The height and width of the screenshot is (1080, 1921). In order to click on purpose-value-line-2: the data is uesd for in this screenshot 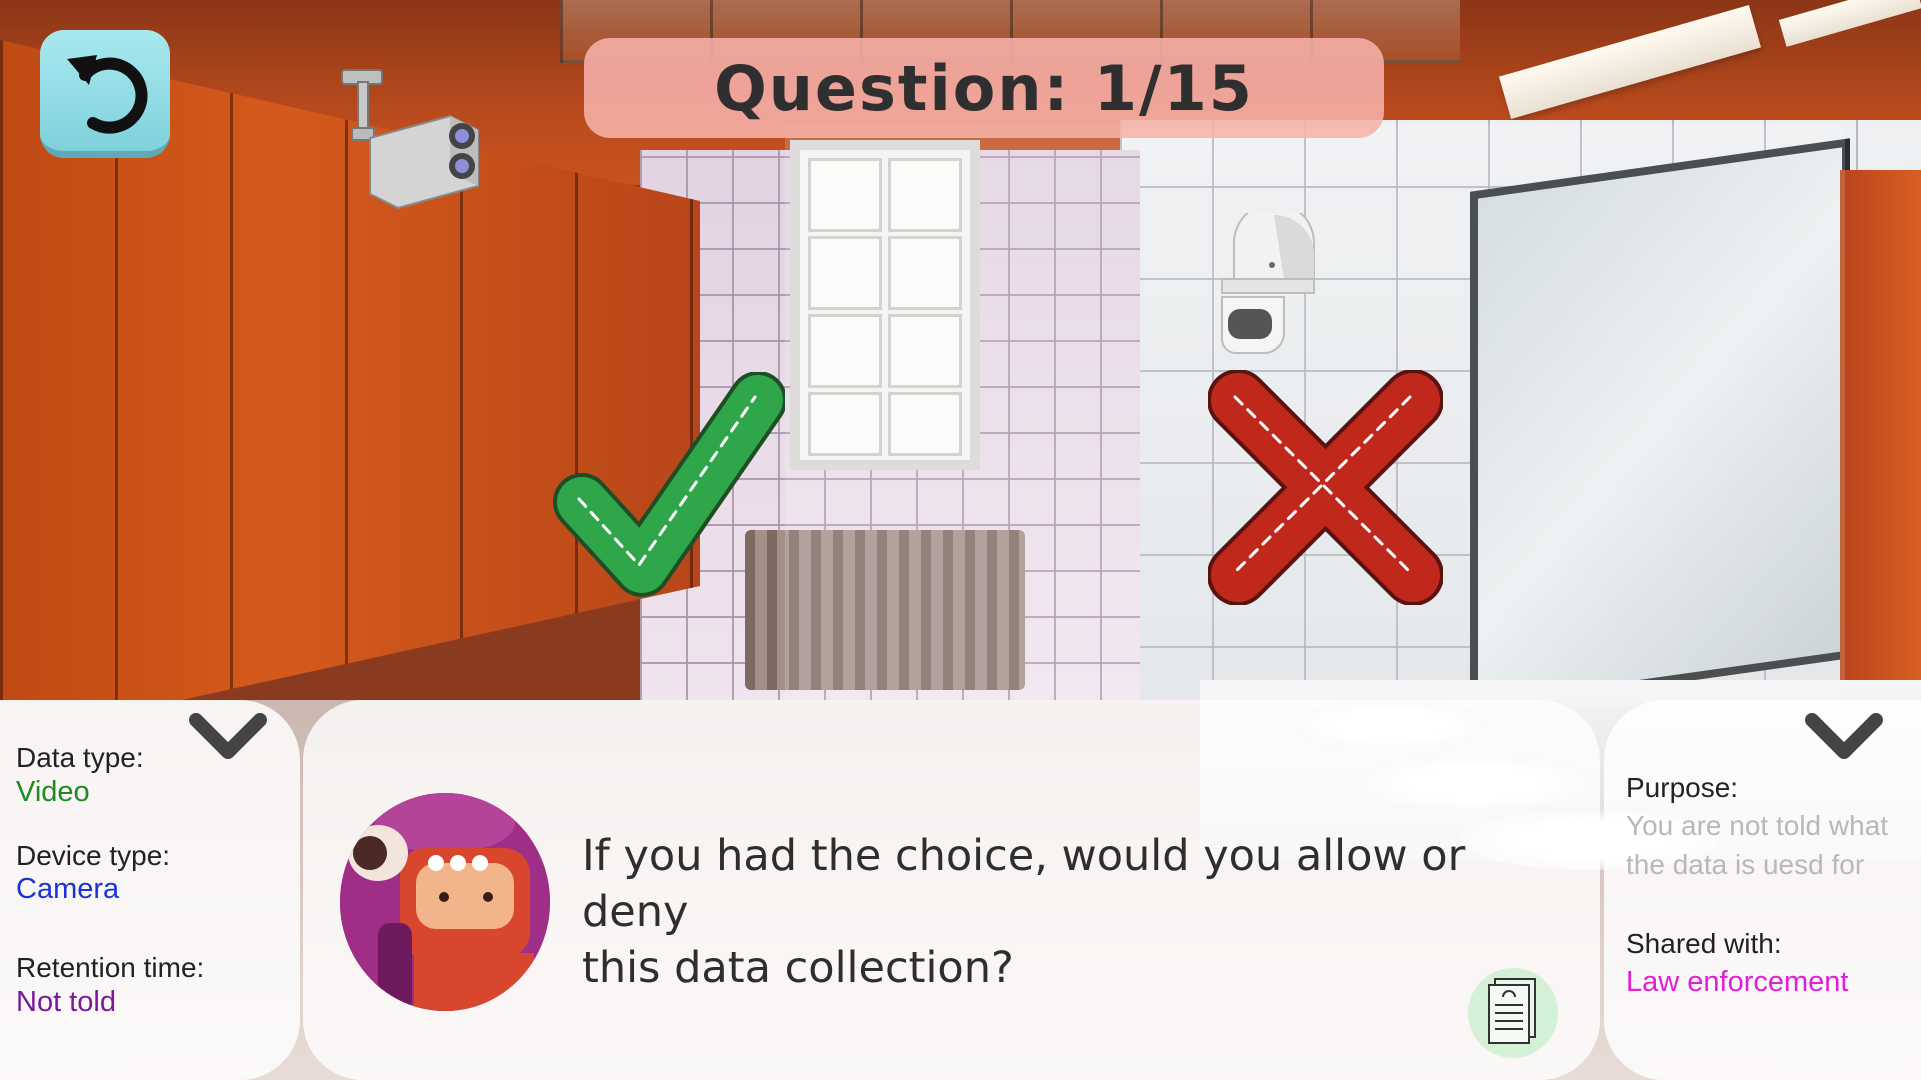, I will do `click(1745, 864)`.